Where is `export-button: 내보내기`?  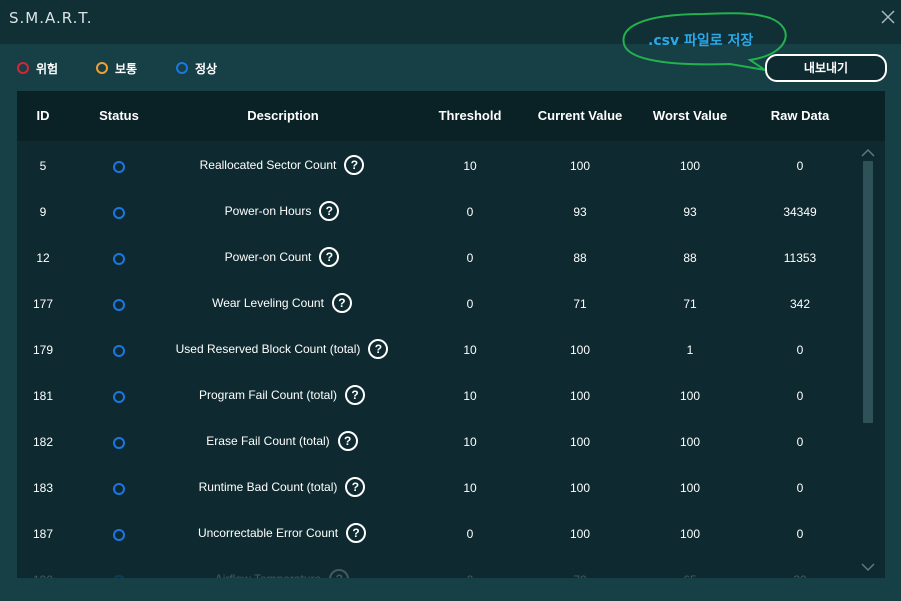 export-button: 내보내기 is located at coordinates (826, 68).